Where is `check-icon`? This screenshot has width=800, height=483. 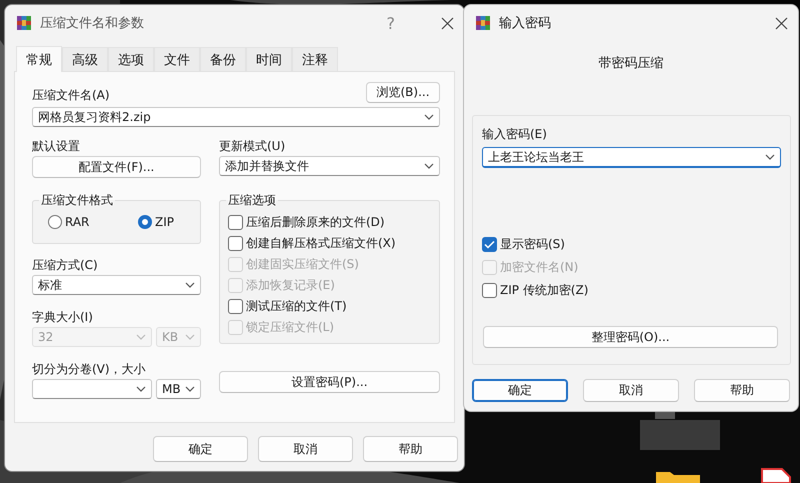 check-icon is located at coordinates (489, 244).